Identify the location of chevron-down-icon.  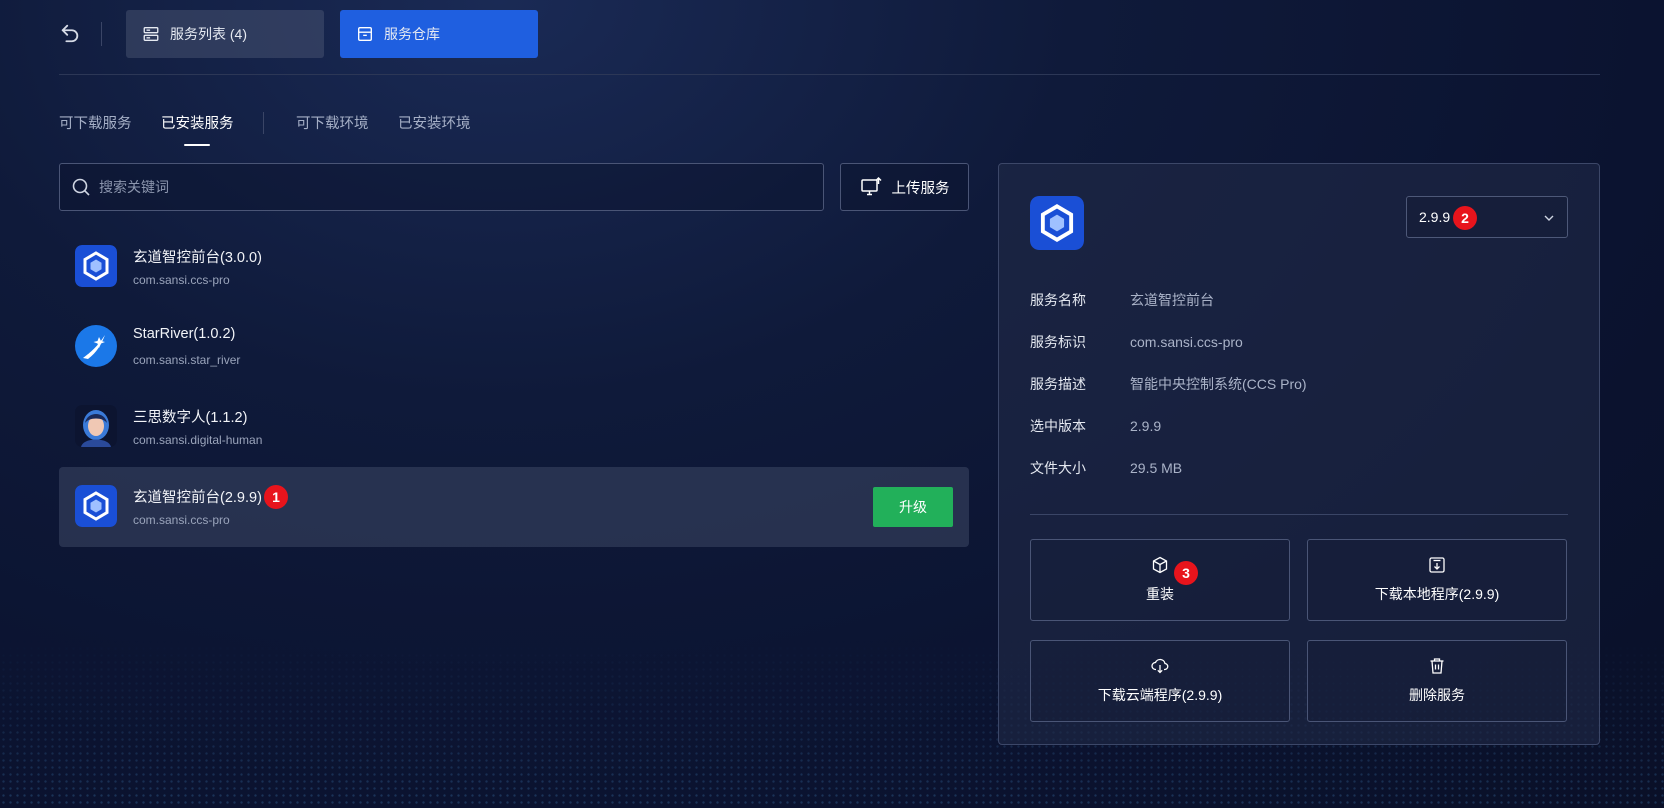
(1549, 218).